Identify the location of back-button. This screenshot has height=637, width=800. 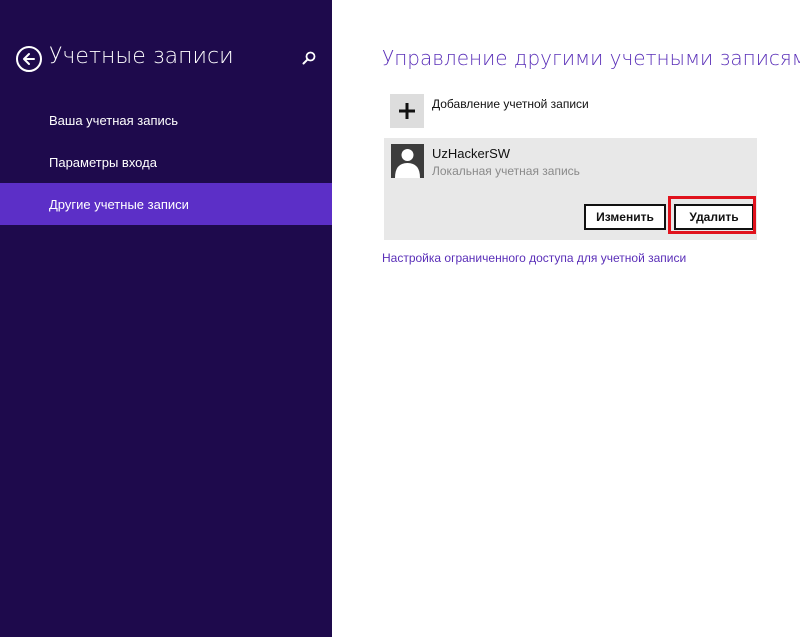
(29, 59).